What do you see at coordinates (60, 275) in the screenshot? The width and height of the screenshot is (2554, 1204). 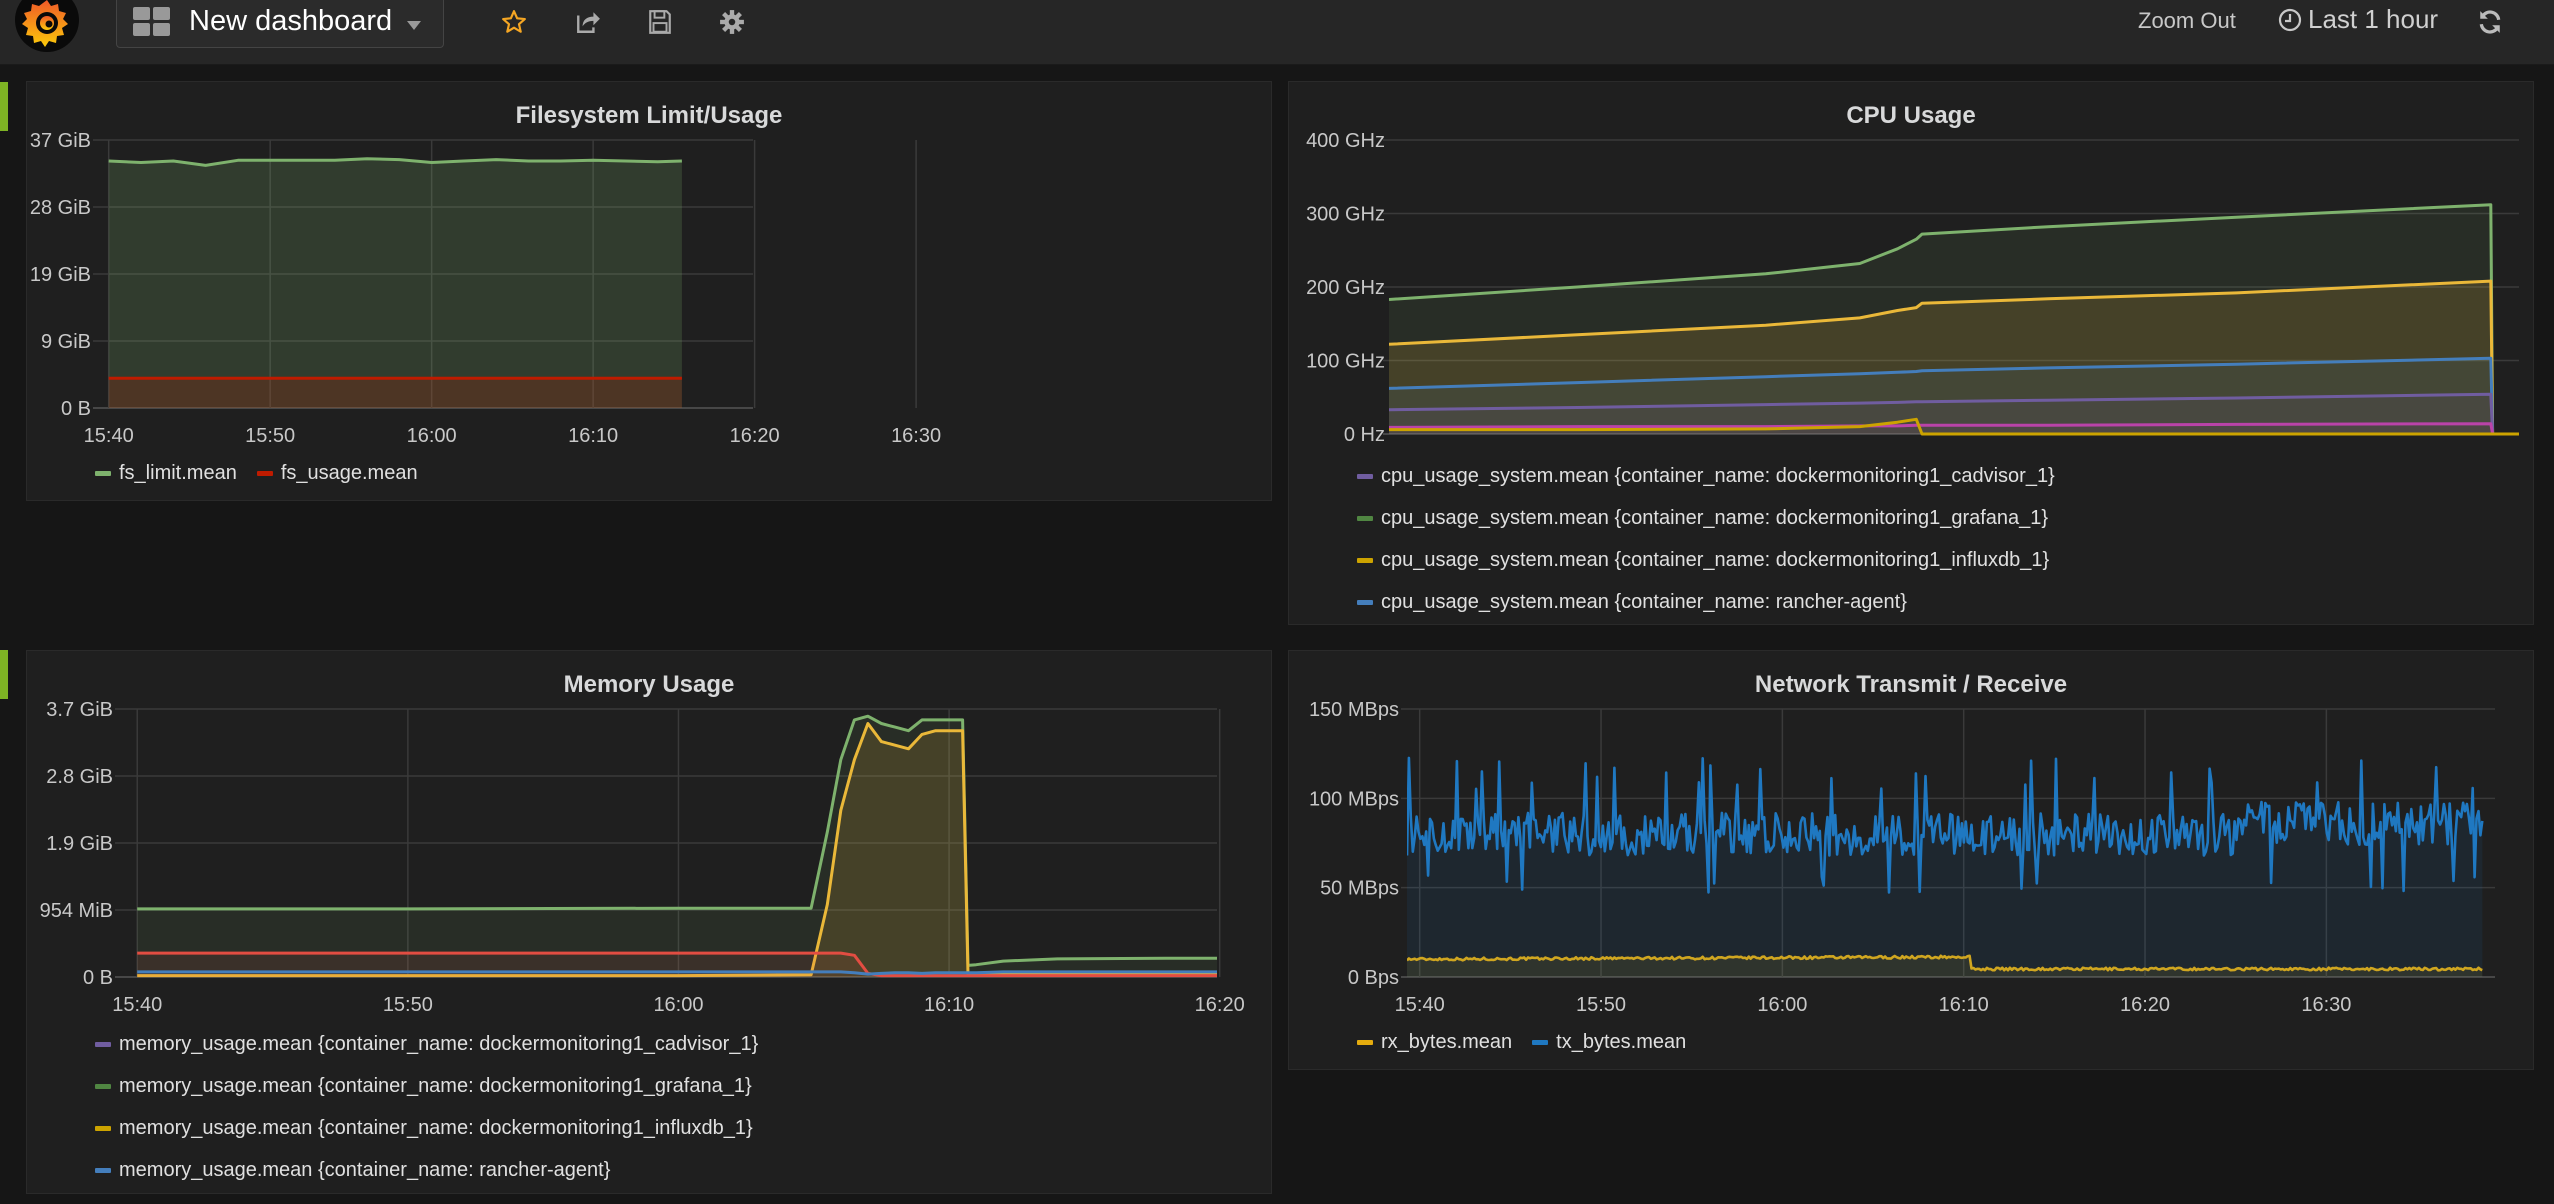 I see `y-tick-label: 19 GiB` at bounding box center [60, 275].